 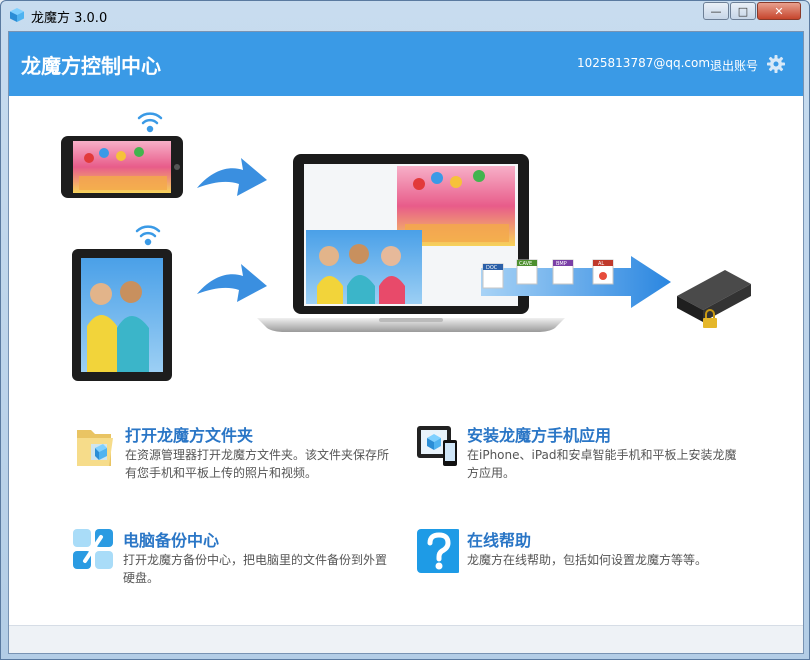 What do you see at coordinates (406, 639) in the screenshot?
I see `status-footer` at bounding box center [406, 639].